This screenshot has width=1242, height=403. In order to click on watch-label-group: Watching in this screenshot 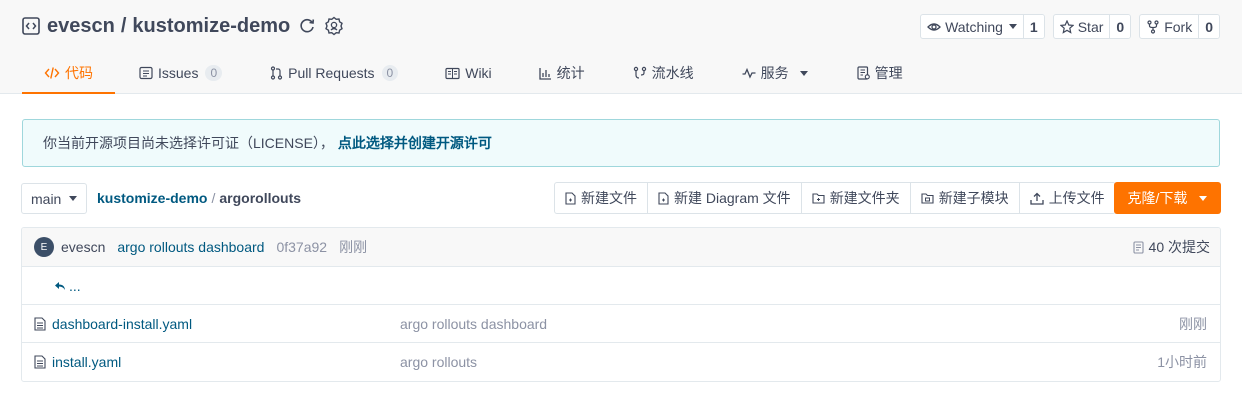, I will do `click(972, 26)`.